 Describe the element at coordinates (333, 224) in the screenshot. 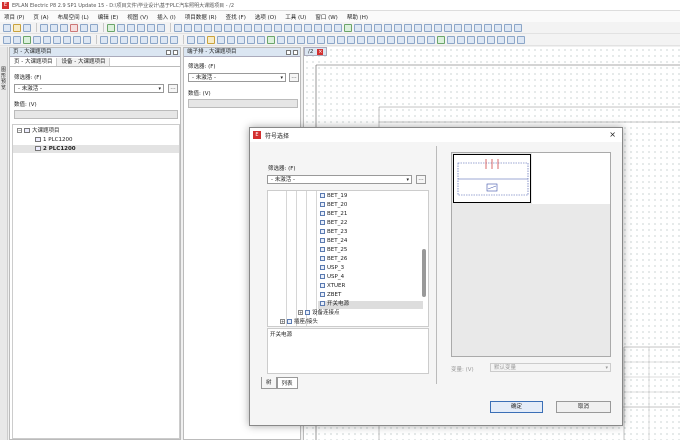

I see `symbol-item: BET_22` at that location.